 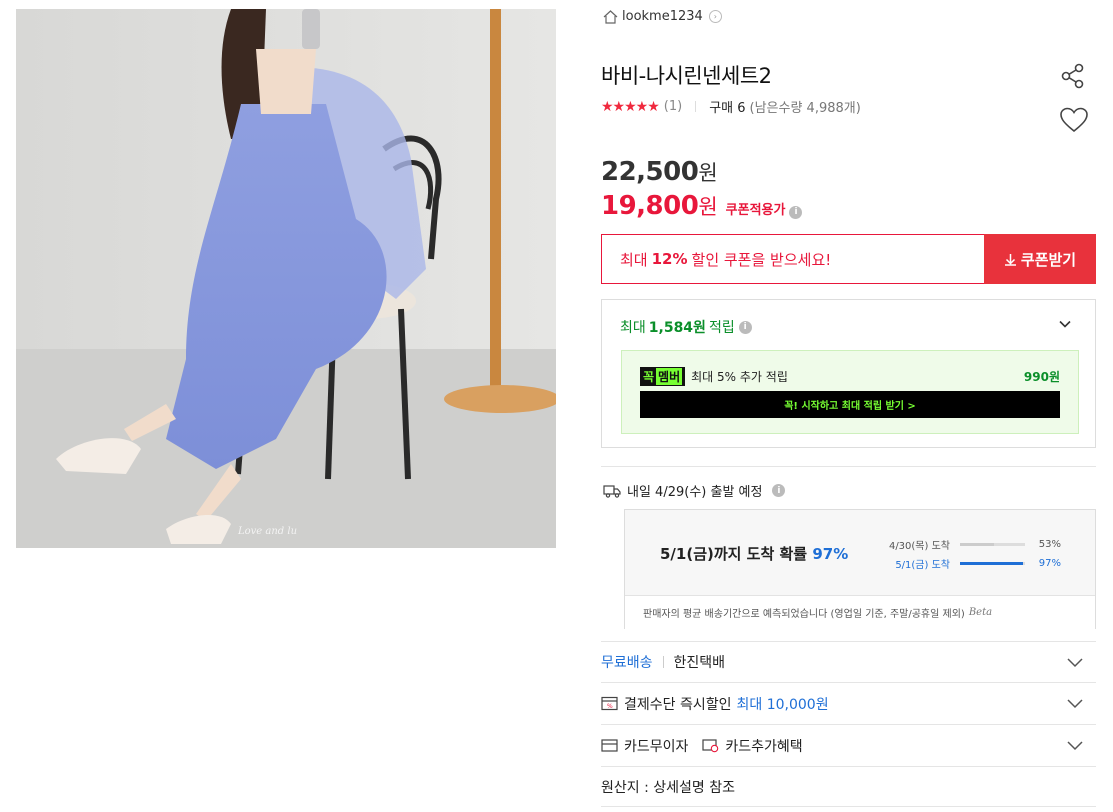 I want to click on seller-link: lookme1234 ›, so click(x=662, y=16).